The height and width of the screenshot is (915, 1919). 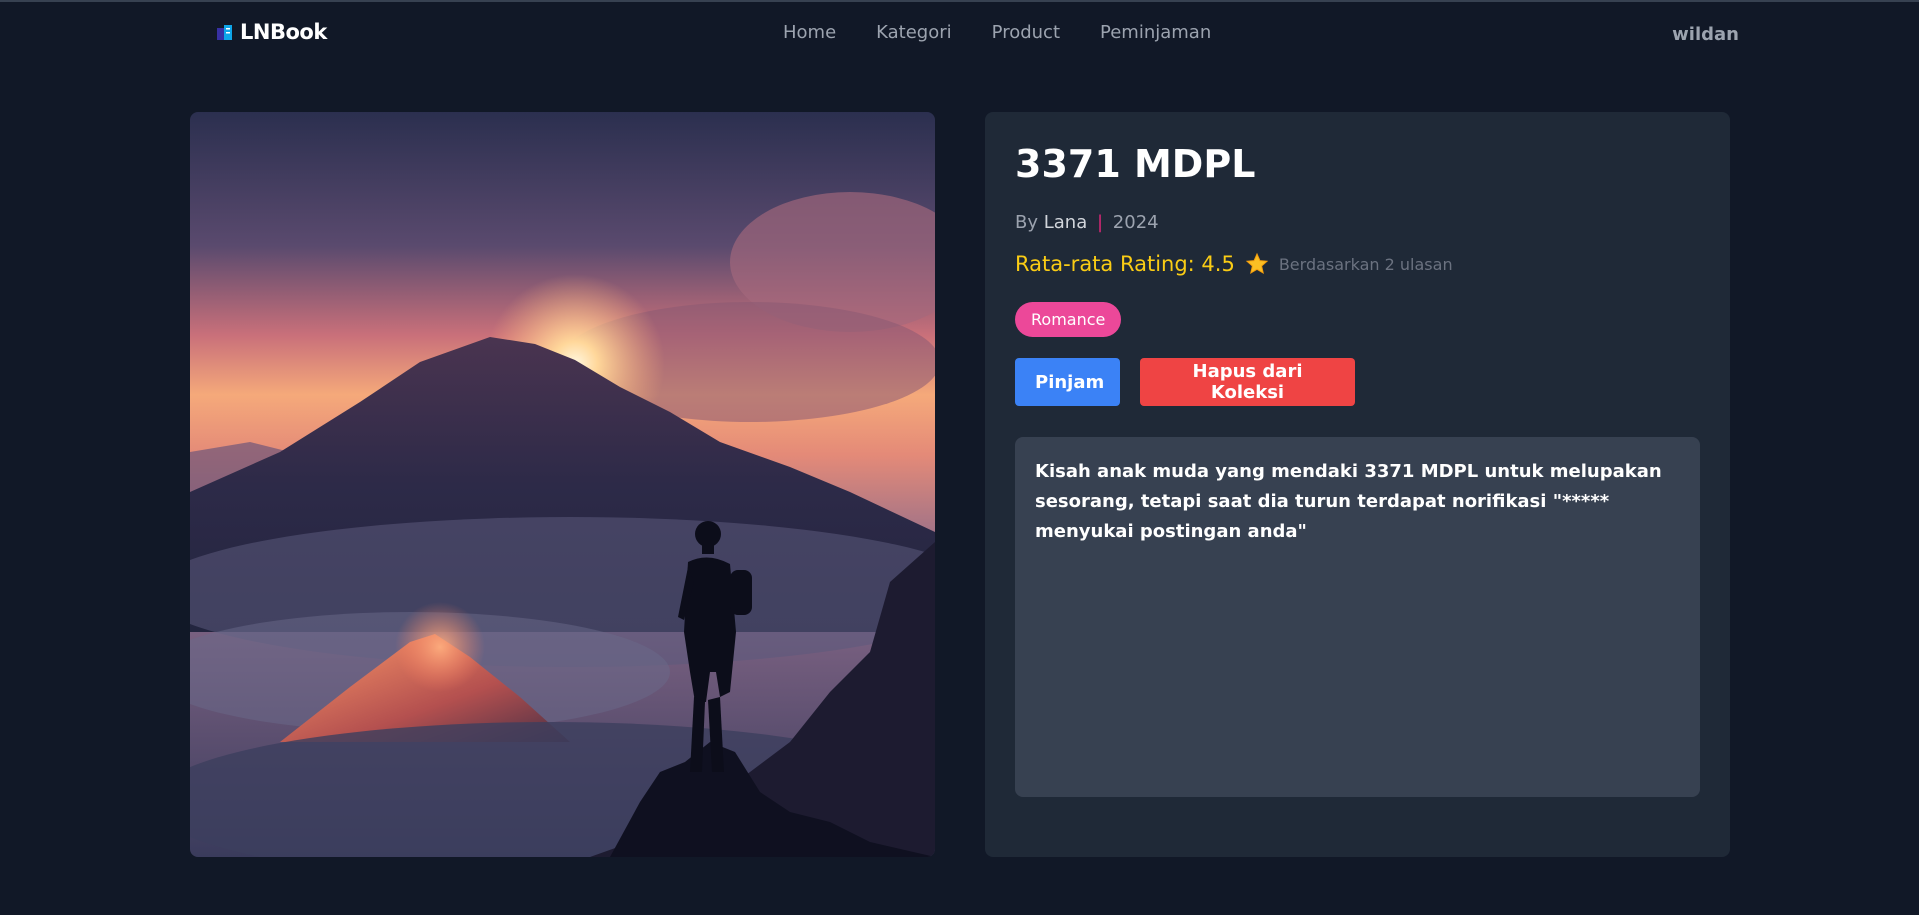 I want to click on book-title: 3371 MDPL, so click(x=1135, y=164).